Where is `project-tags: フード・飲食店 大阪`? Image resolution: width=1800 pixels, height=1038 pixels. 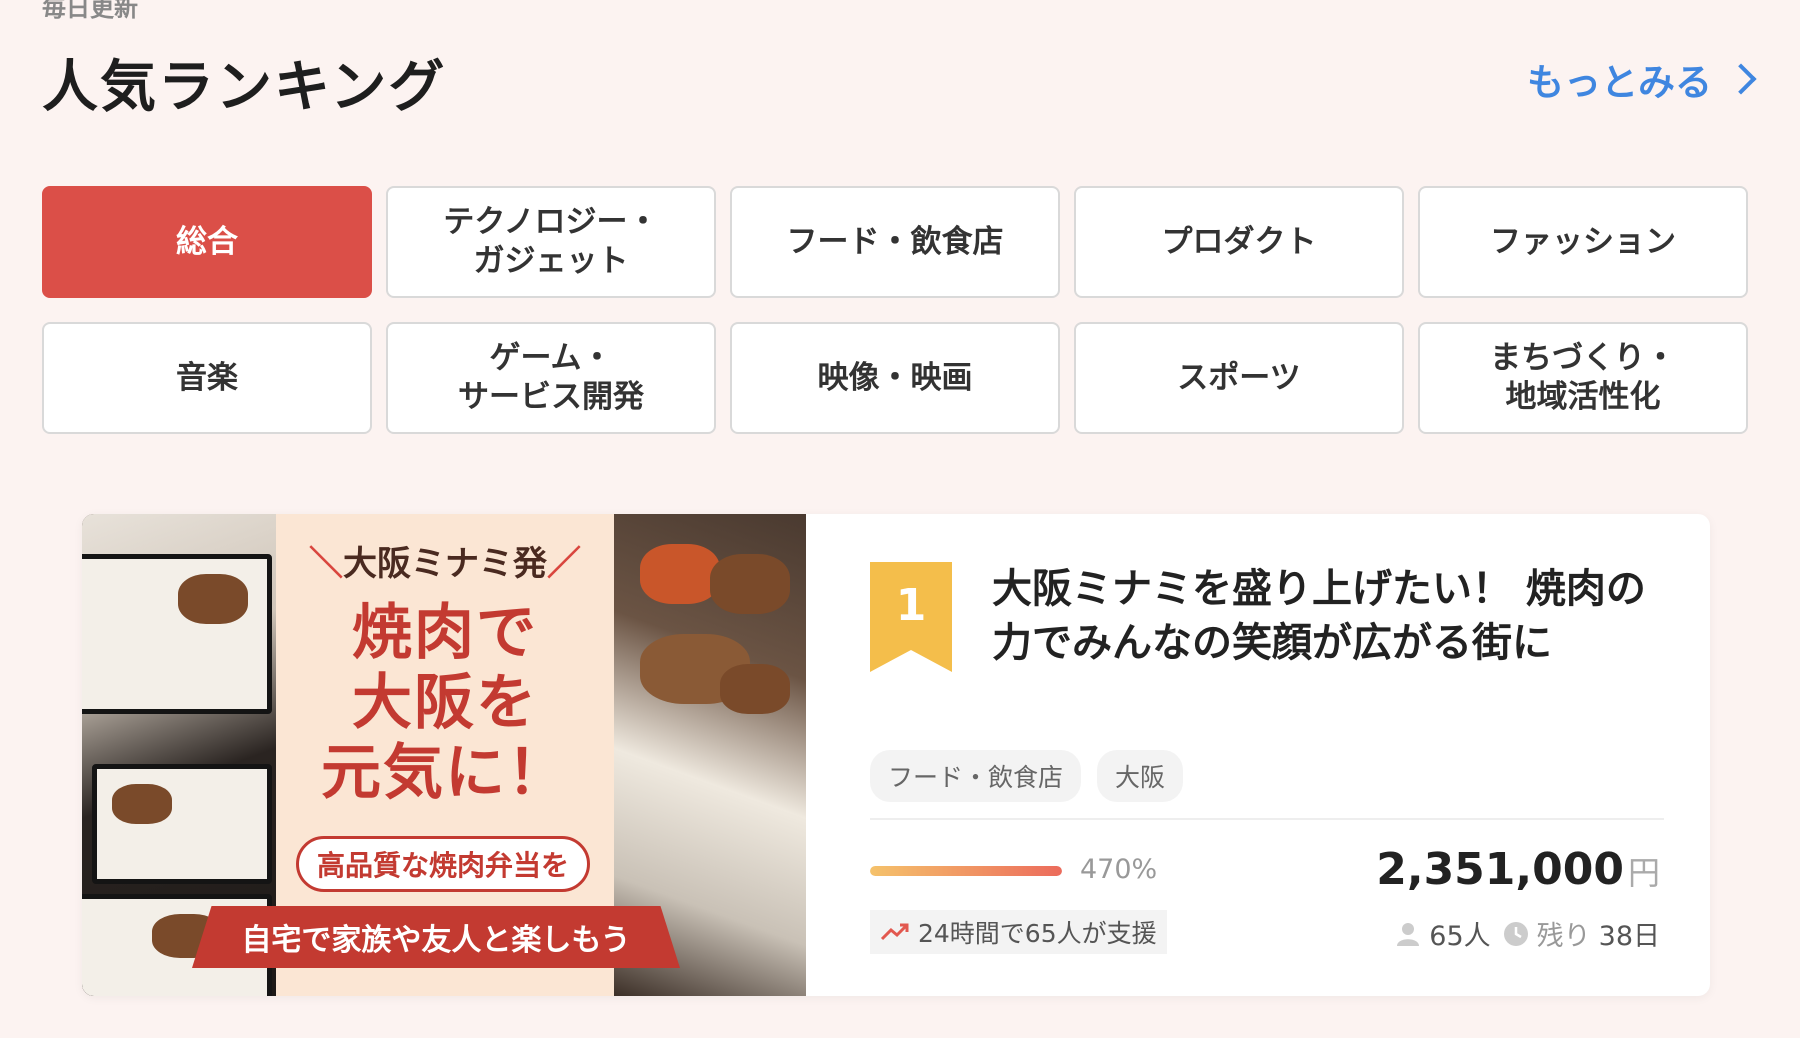
project-tags: フード・飲食店 大阪 is located at coordinates (1027, 776).